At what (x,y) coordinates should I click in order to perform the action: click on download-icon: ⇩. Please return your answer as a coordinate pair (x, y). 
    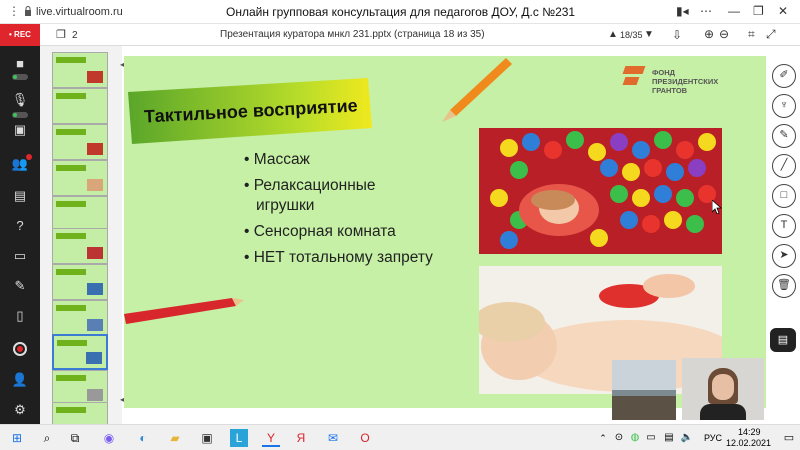
    Looking at the image, I should click on (677, 35).